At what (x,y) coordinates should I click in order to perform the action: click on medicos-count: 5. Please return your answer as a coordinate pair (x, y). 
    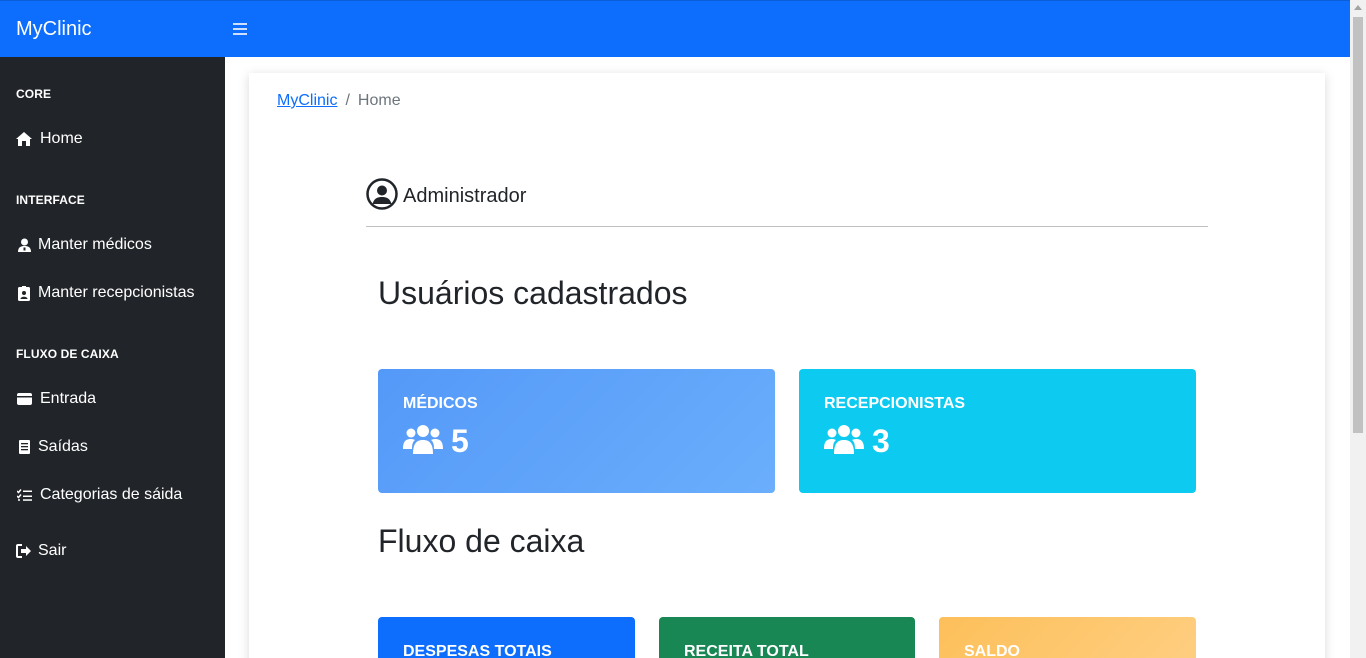
    Looking at the image, I should click on (460, 441).